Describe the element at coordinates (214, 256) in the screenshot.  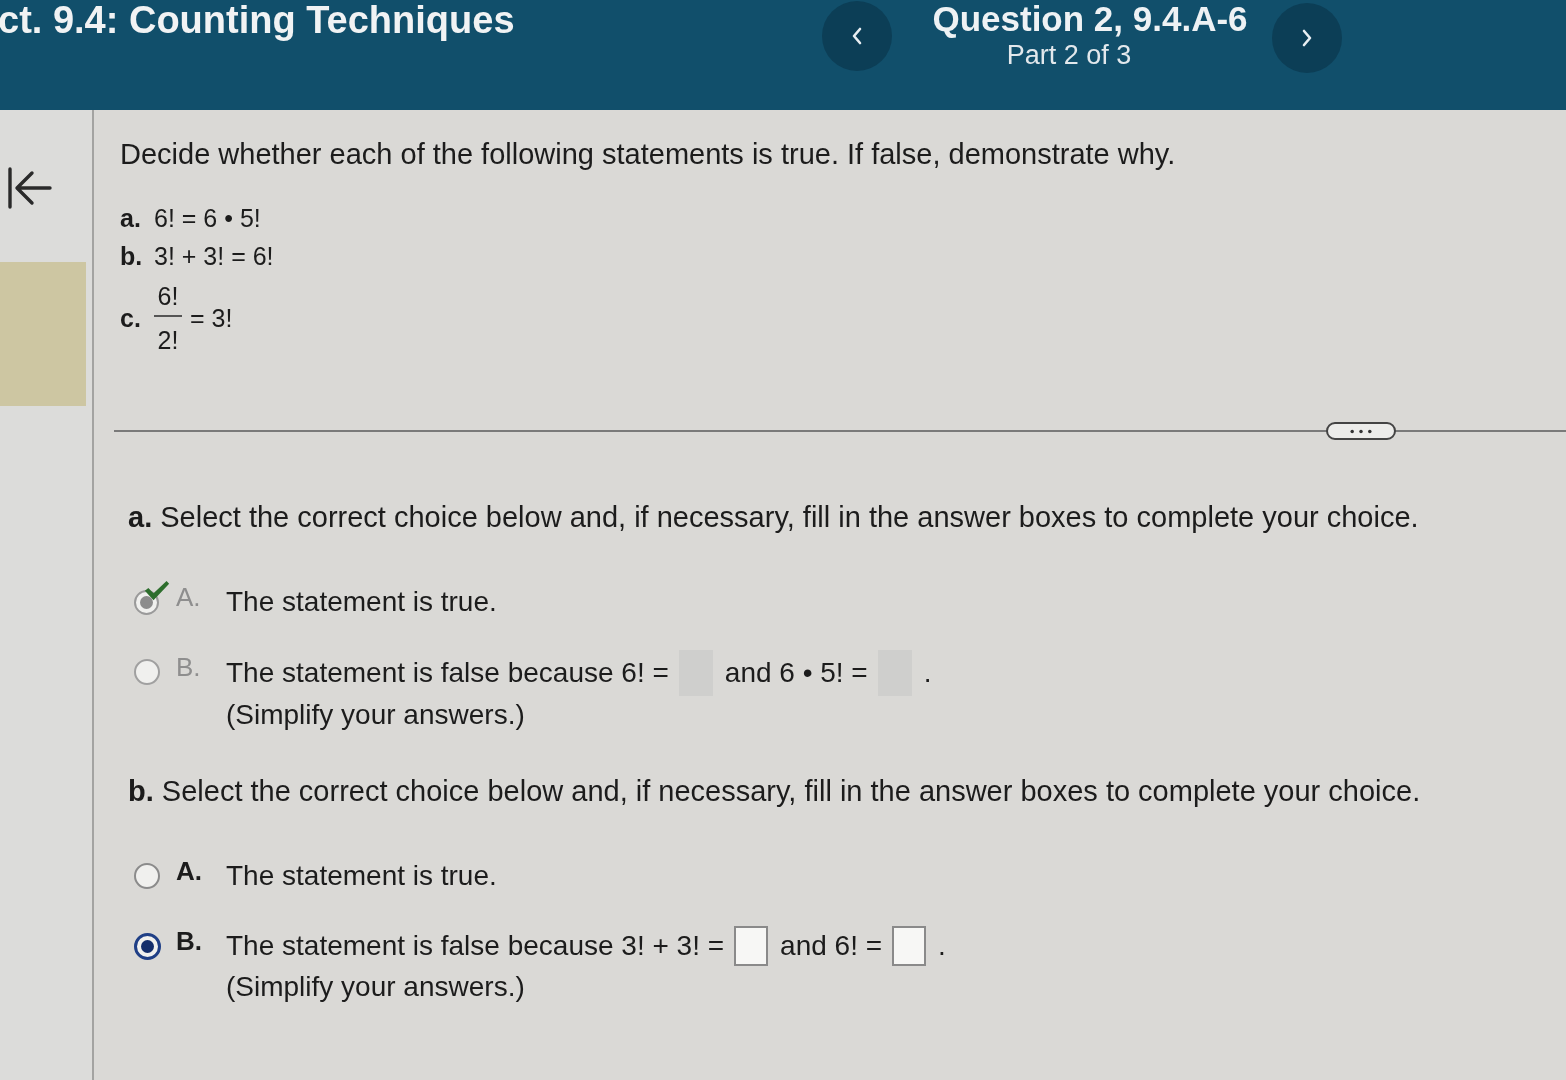
I see `statement-math: 3! + 3! = 6!` at that location.